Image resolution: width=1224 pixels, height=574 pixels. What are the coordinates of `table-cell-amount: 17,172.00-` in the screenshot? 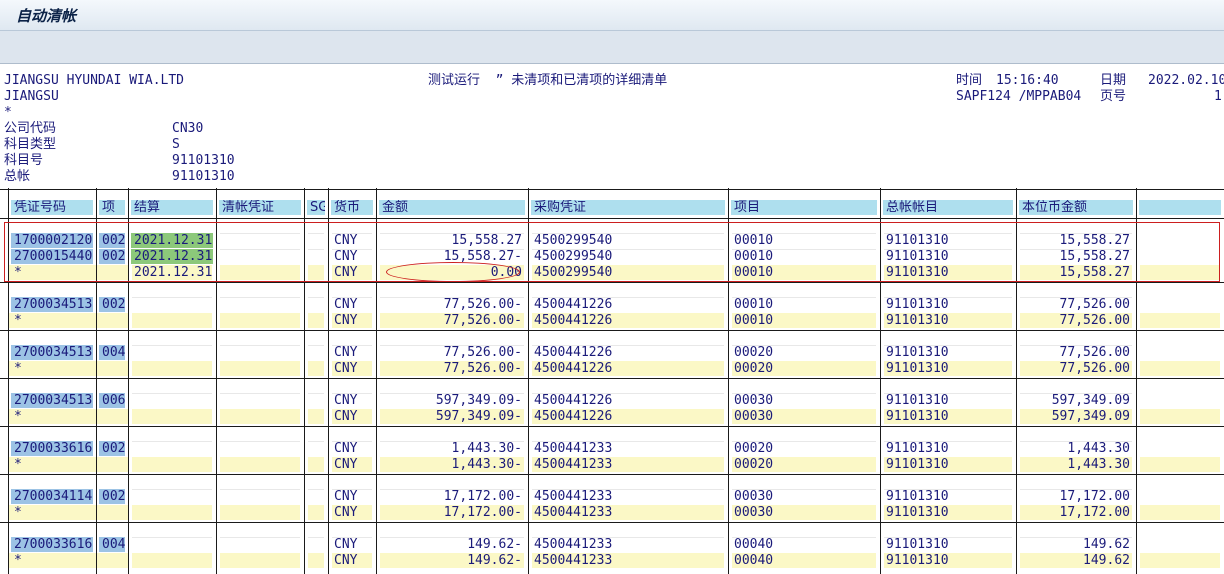 It's located at (482, 512).